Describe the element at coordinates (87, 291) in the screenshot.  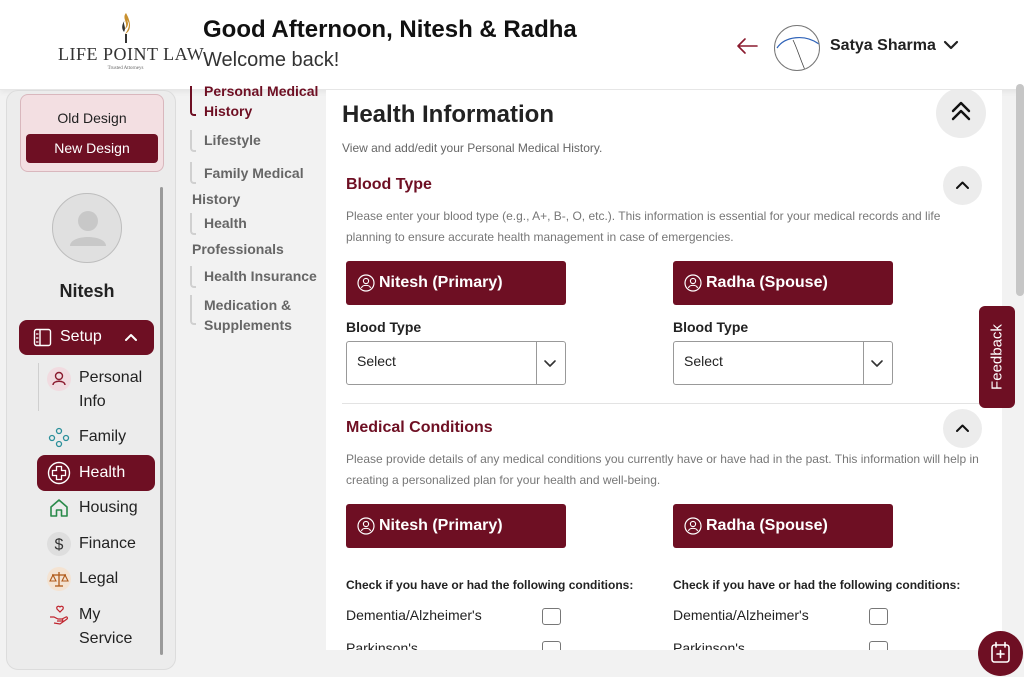
I see `profile-name: Nitesh` at that location.